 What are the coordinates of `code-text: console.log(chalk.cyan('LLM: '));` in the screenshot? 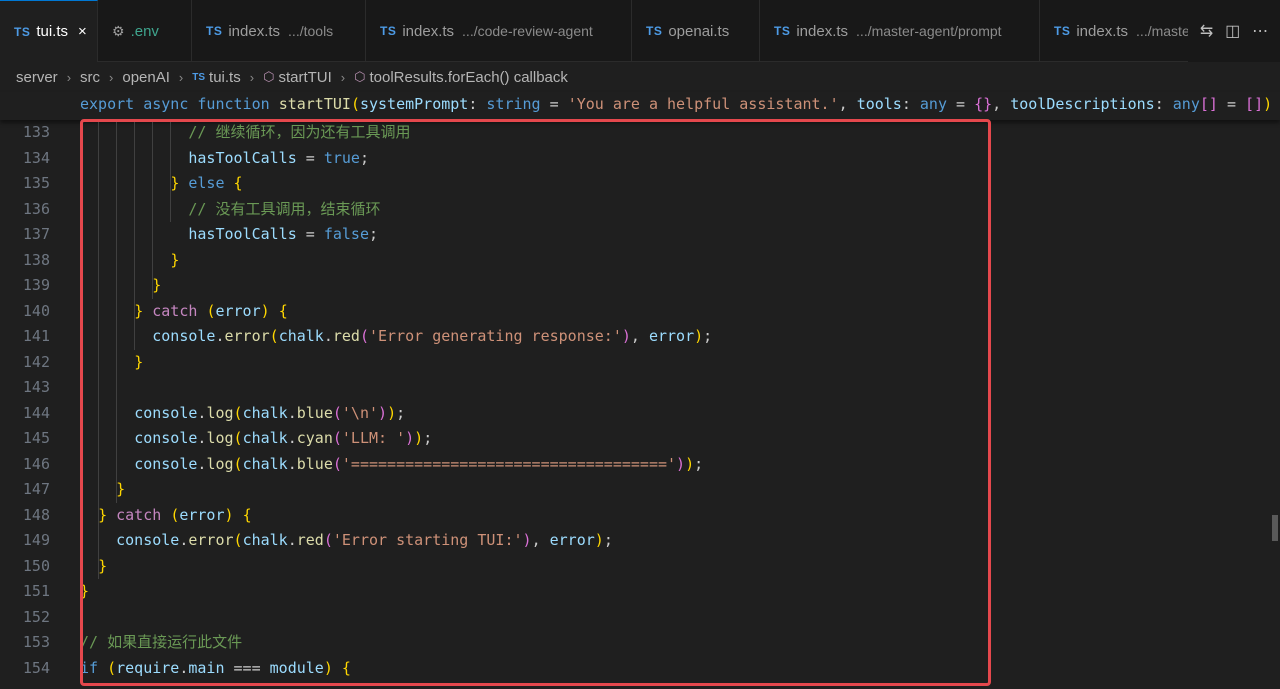 It's located at (283, 438).